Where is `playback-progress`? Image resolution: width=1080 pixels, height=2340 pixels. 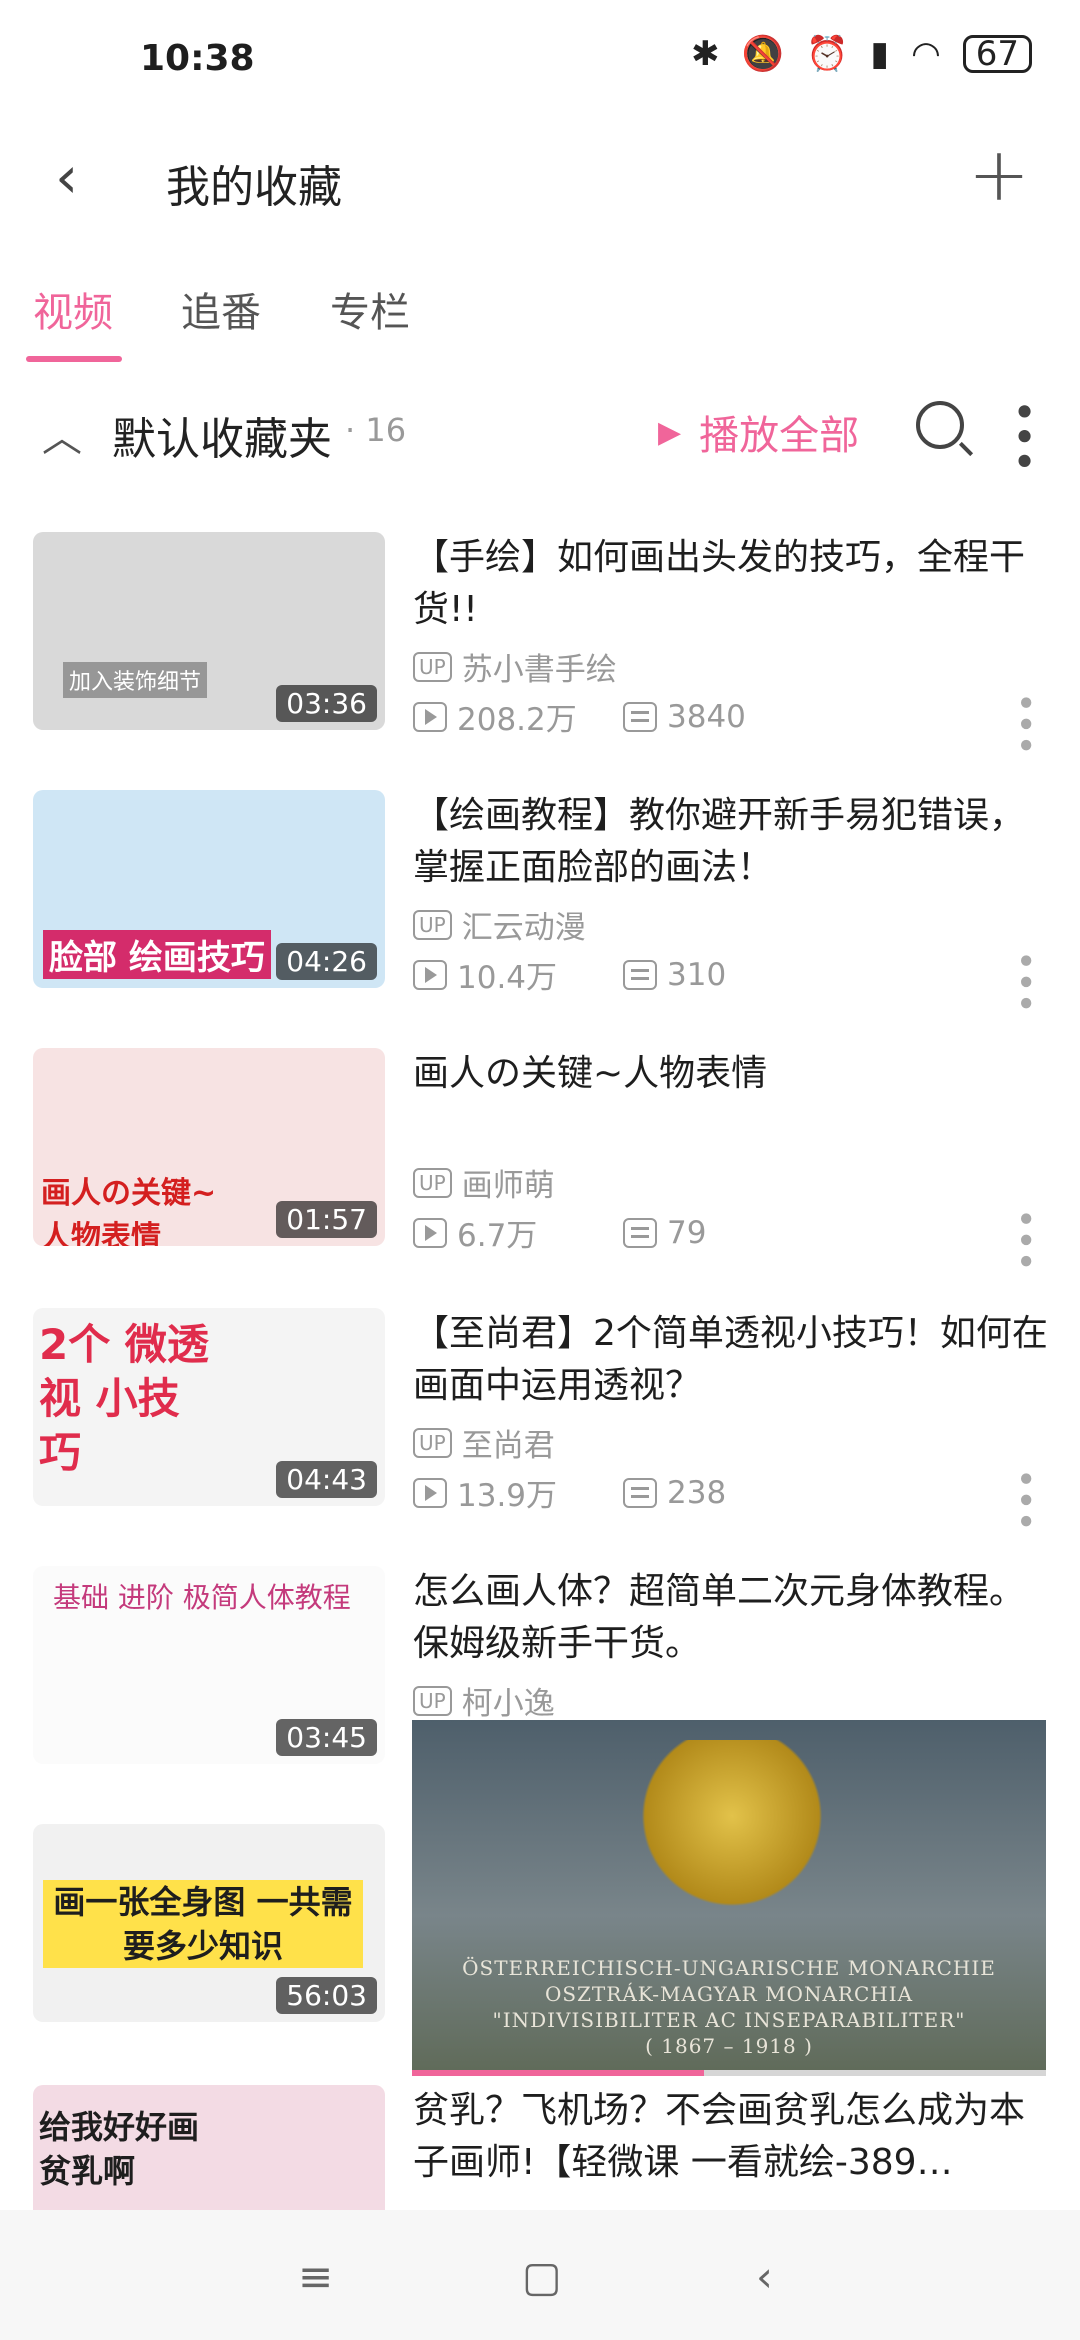 playback-progress is located at coordinates (729, 2073).